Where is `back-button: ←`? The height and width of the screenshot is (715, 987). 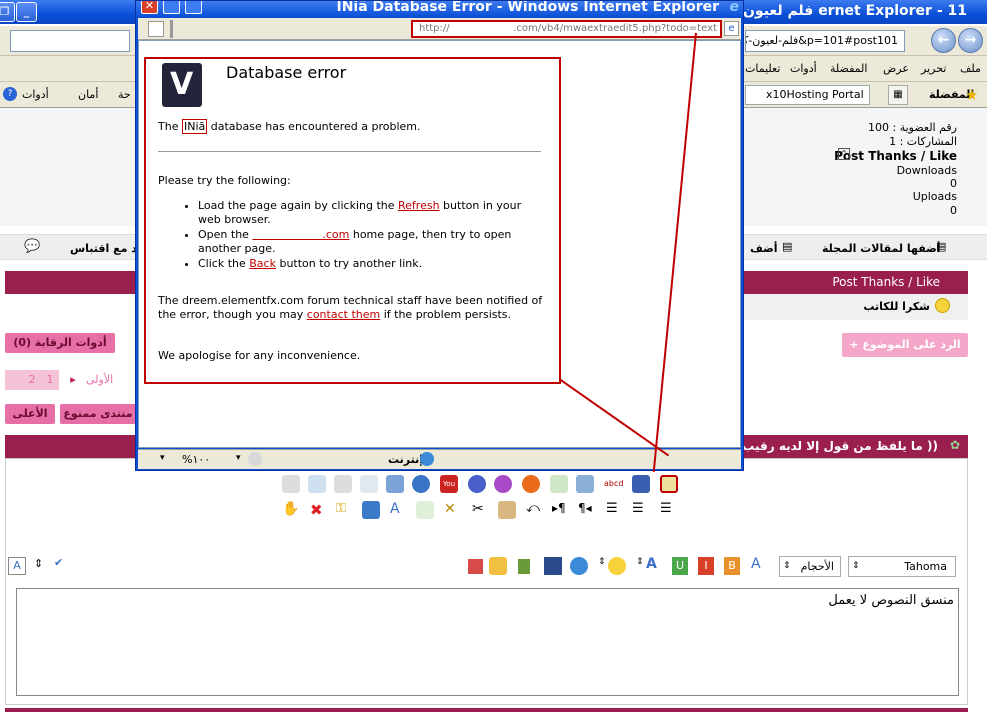
back-button: ← is located at coordinates (943, 40).